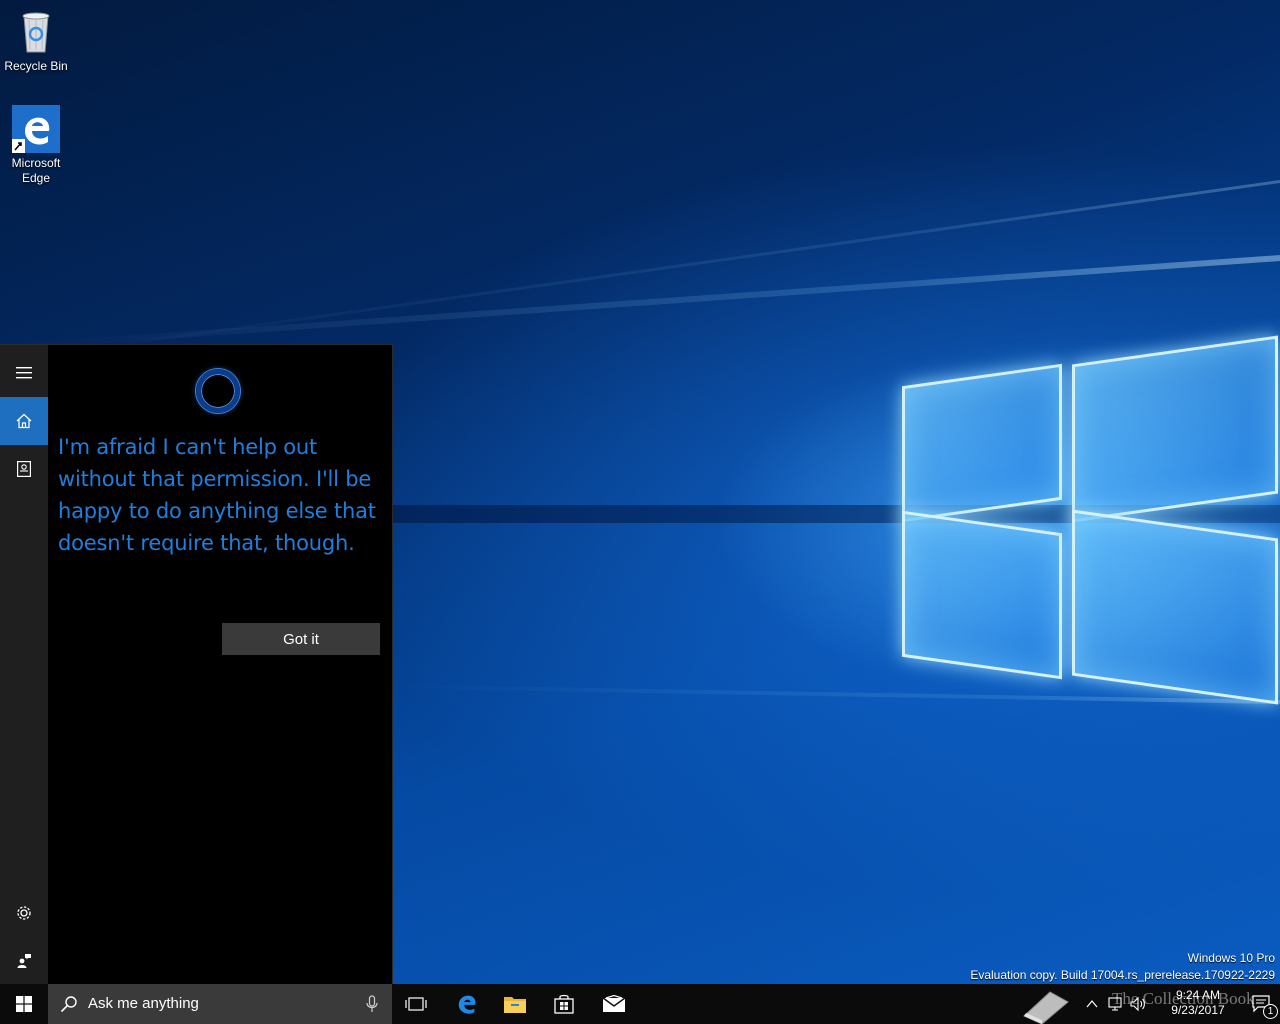  I want to click on store-icon, so click(564, 1004).